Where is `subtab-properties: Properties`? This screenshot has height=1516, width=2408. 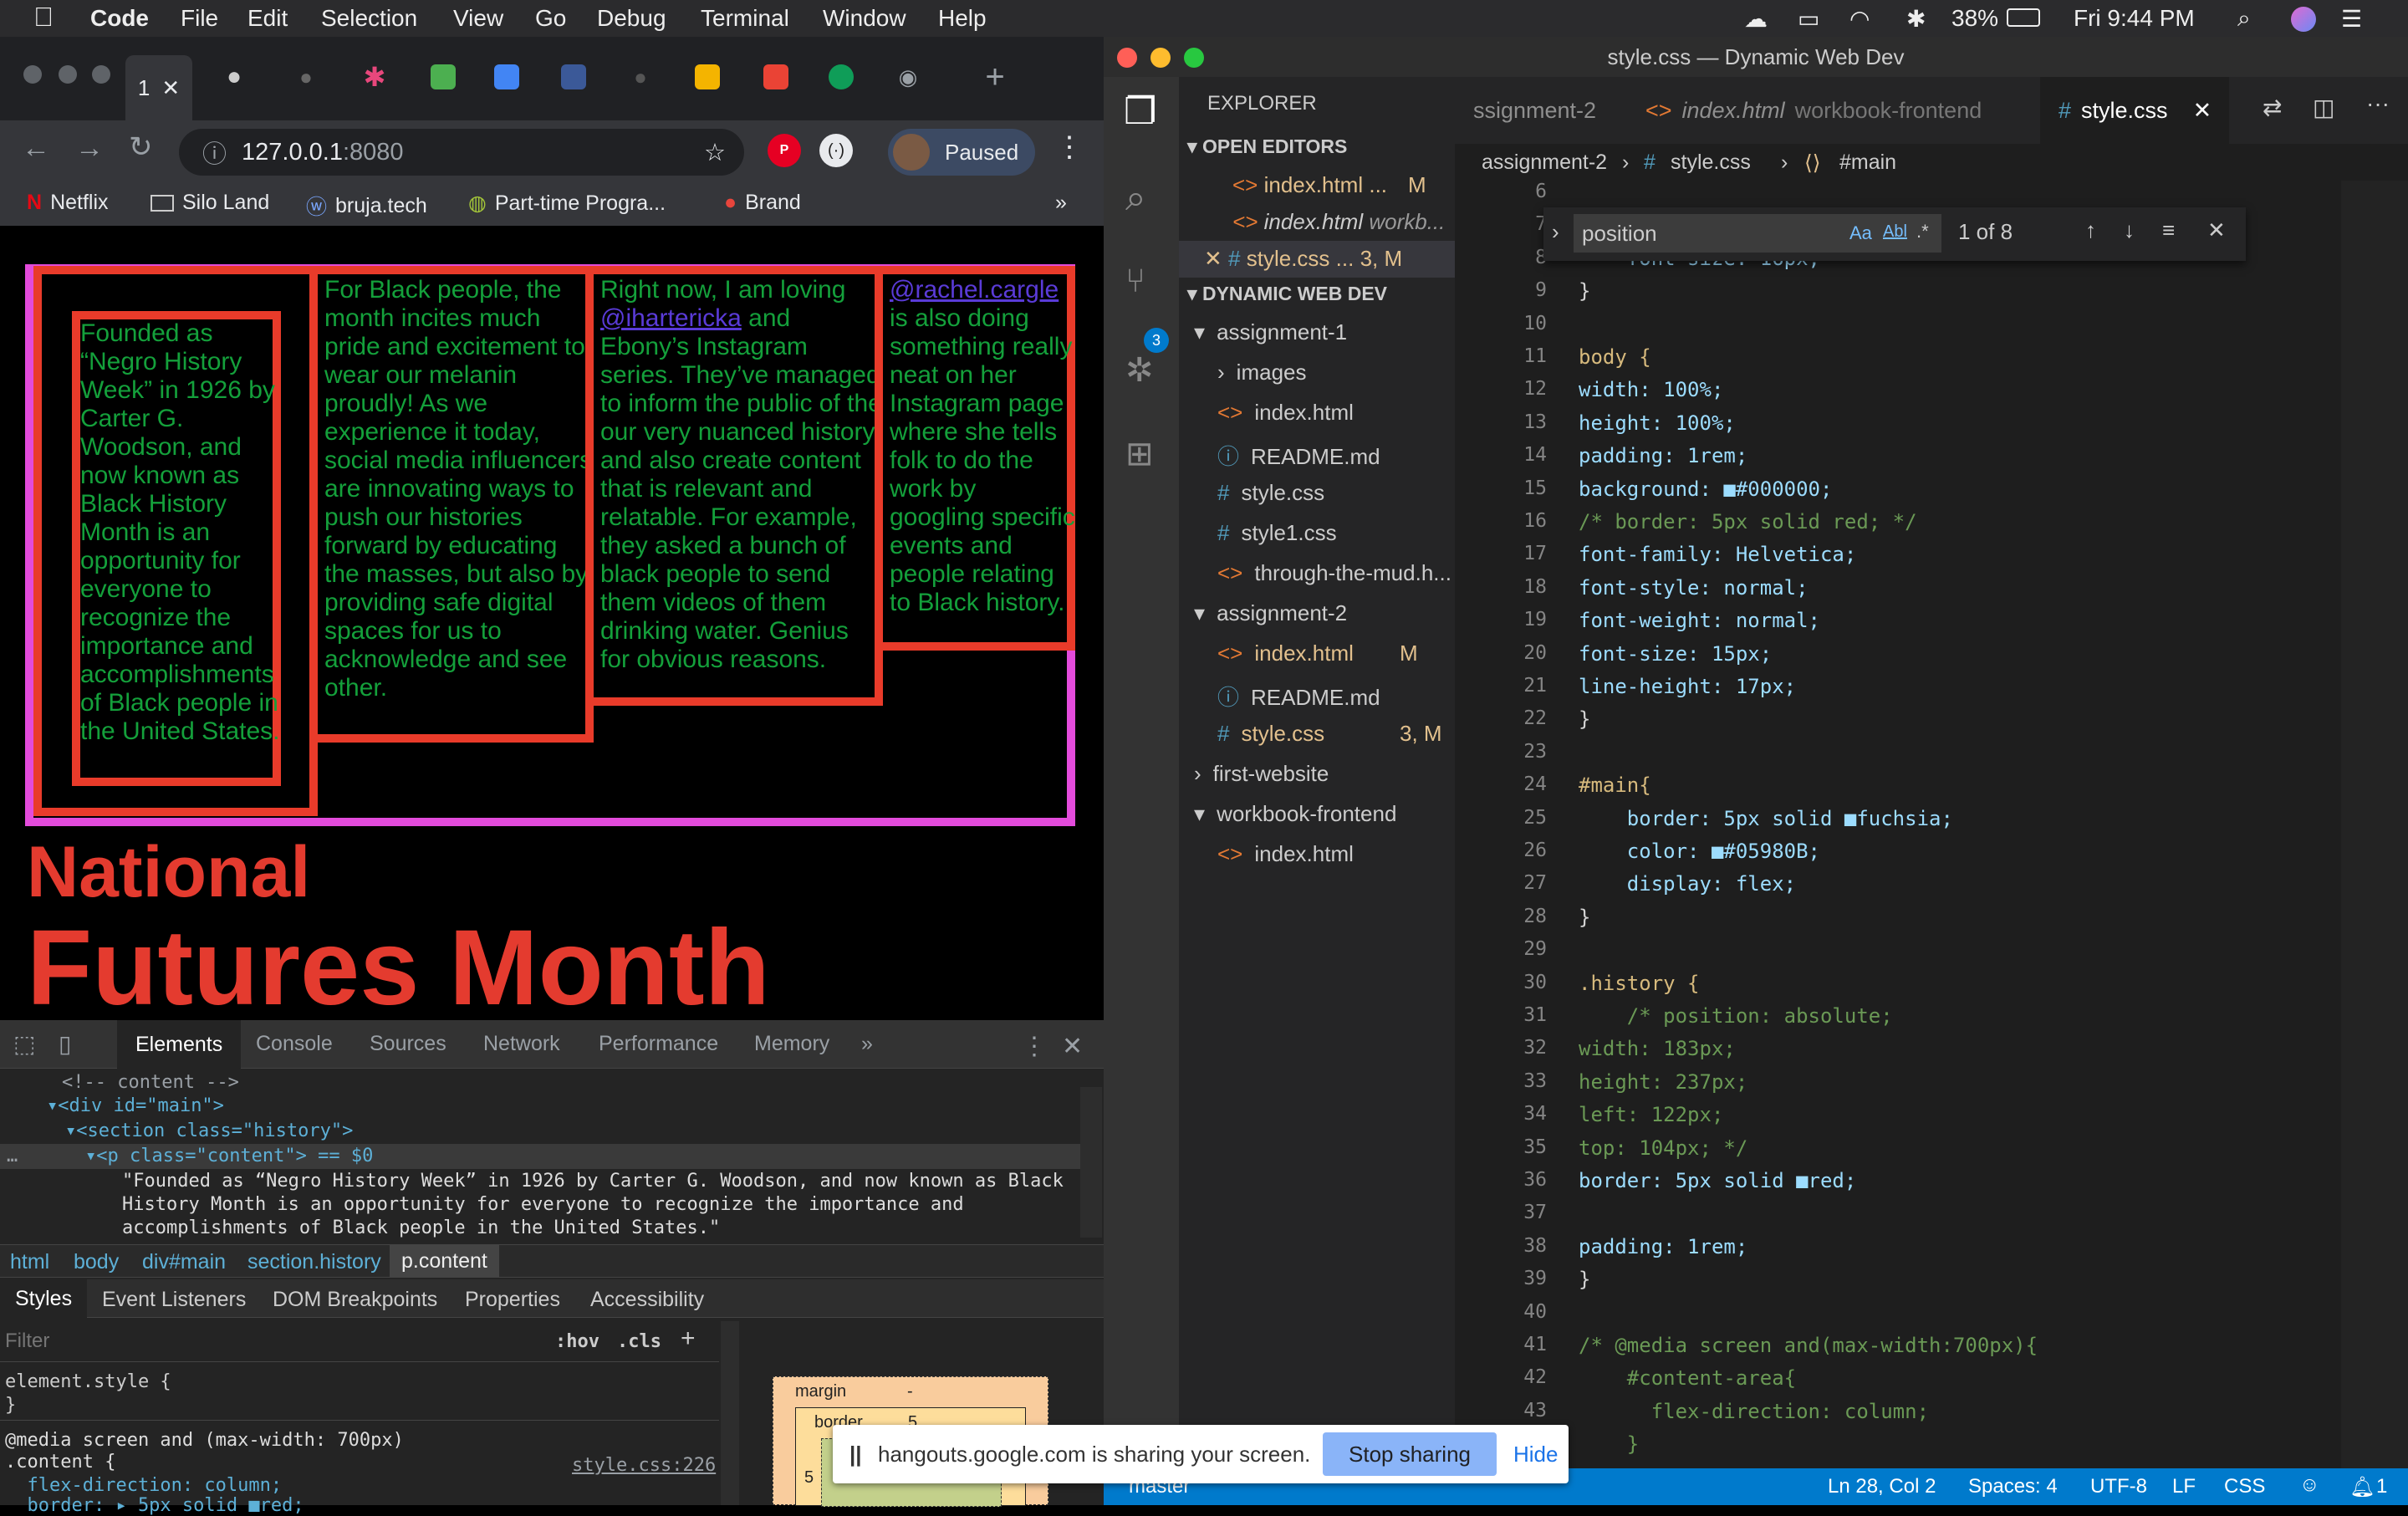 subtab-properties: Properties is located at coordinates (512, 1300).